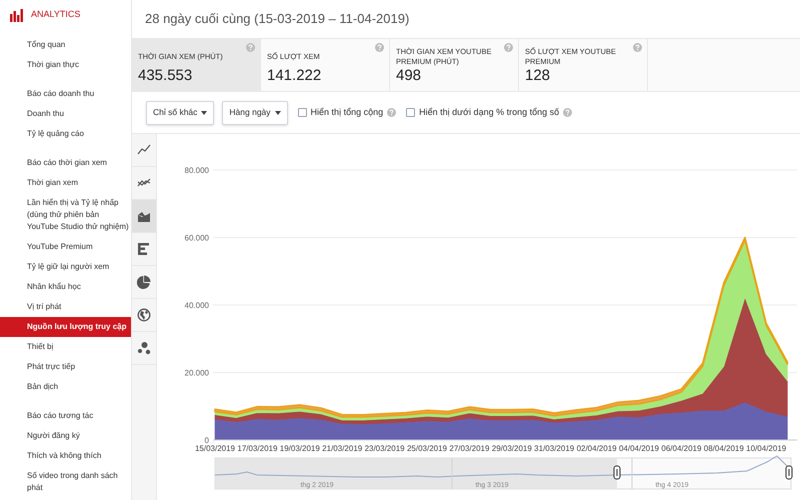 This screenshot has height=500, width=800. I want to click on x-axis-label: 19/03/2019, so click(300, 448).